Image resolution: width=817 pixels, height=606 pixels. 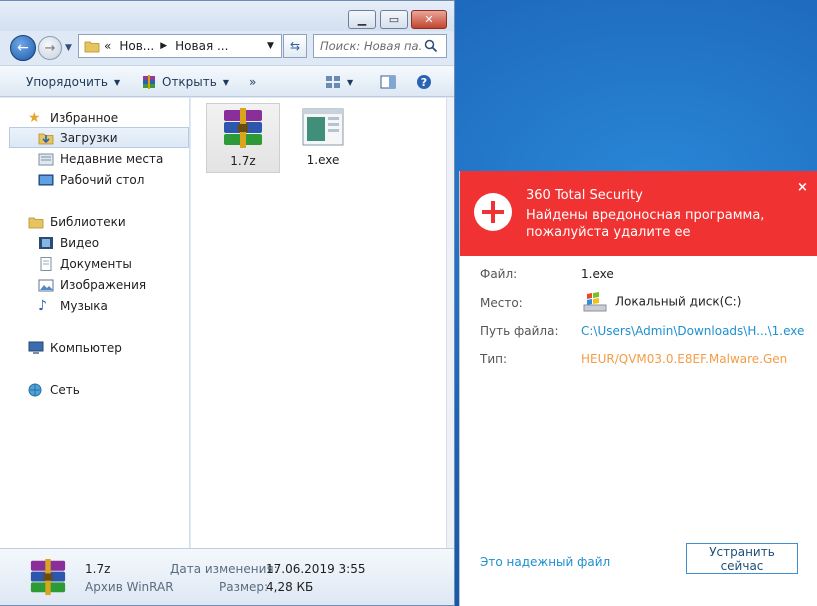 What do you see at coordinates (103, 284) in the screenshot?
I see `nav-pictures-label: Изображения` at bounding box center [103, 284].